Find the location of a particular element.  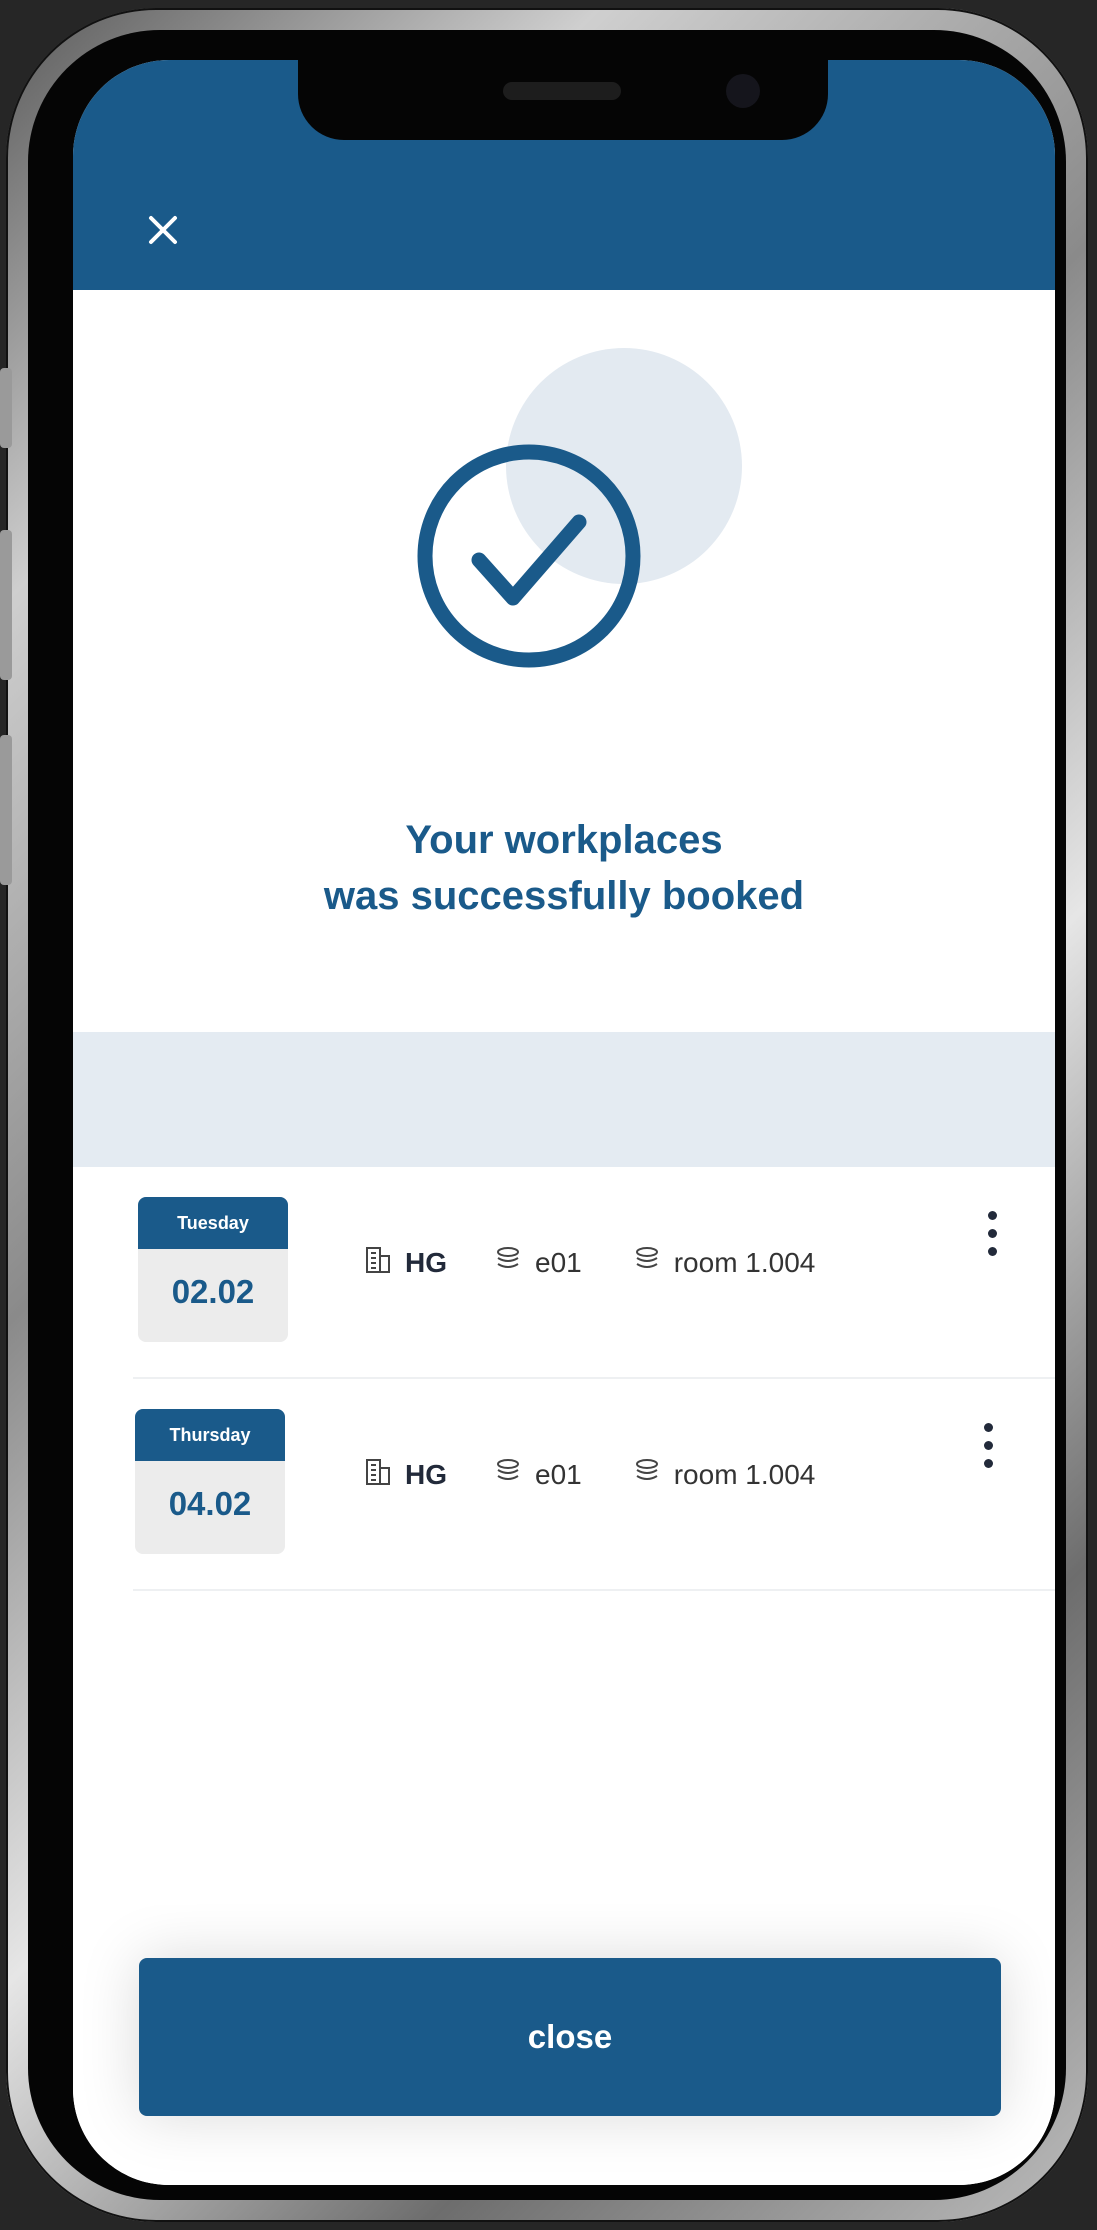

volume-up-button is located at coordinates (6, 605).